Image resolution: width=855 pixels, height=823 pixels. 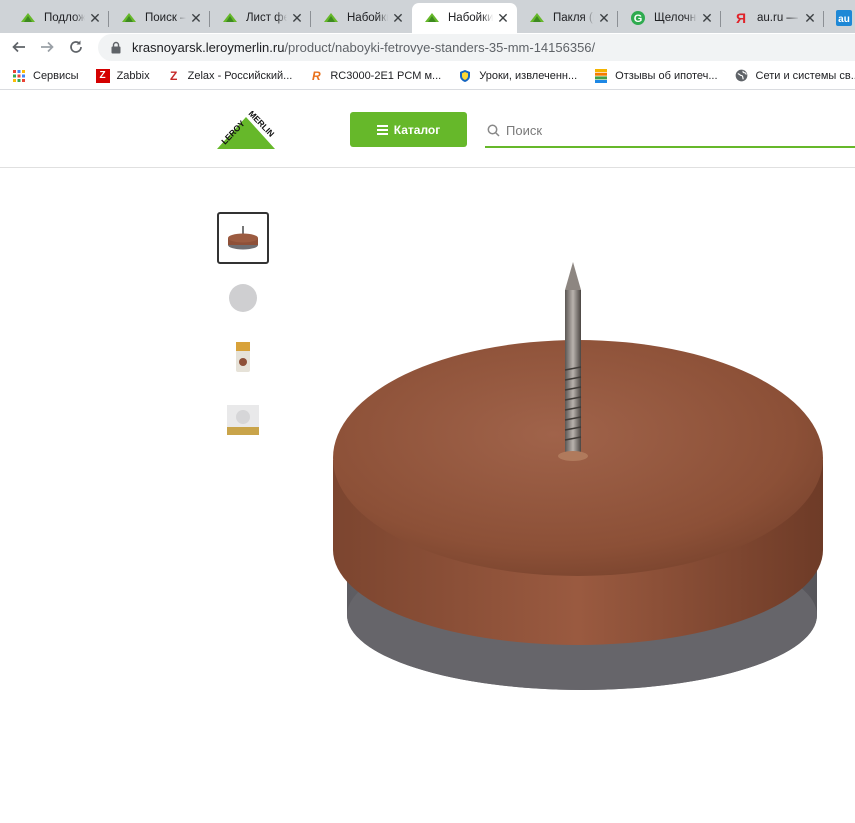 I want to click on tab-title: Щелочно, so click(x=675, y=18).